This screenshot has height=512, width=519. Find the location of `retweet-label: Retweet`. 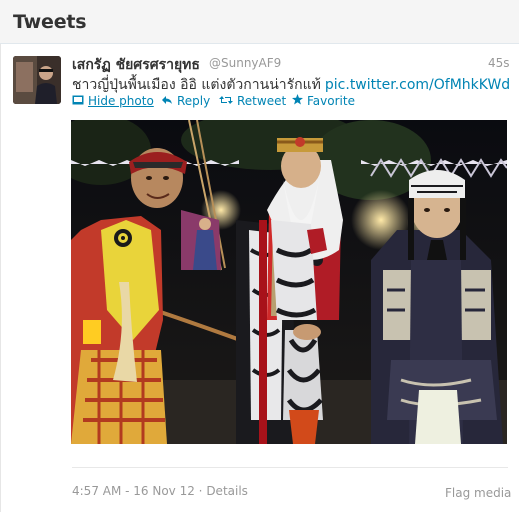

retweet-label: Retweet is located at coordinates (262, 101).